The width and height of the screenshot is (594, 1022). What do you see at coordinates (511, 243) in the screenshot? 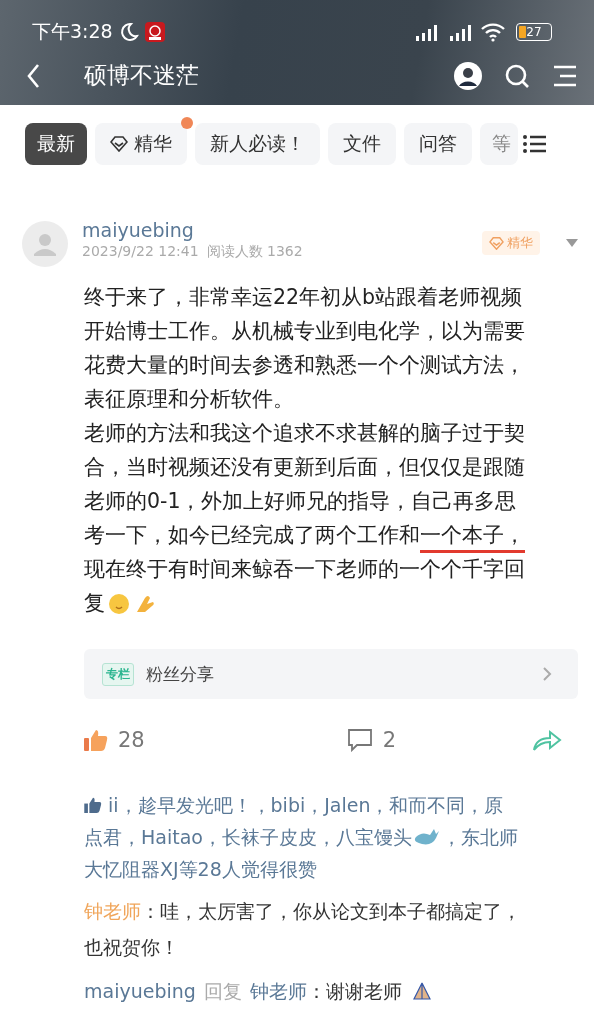
I see `featured-badge: 精华` at bounding box center [511, 243].